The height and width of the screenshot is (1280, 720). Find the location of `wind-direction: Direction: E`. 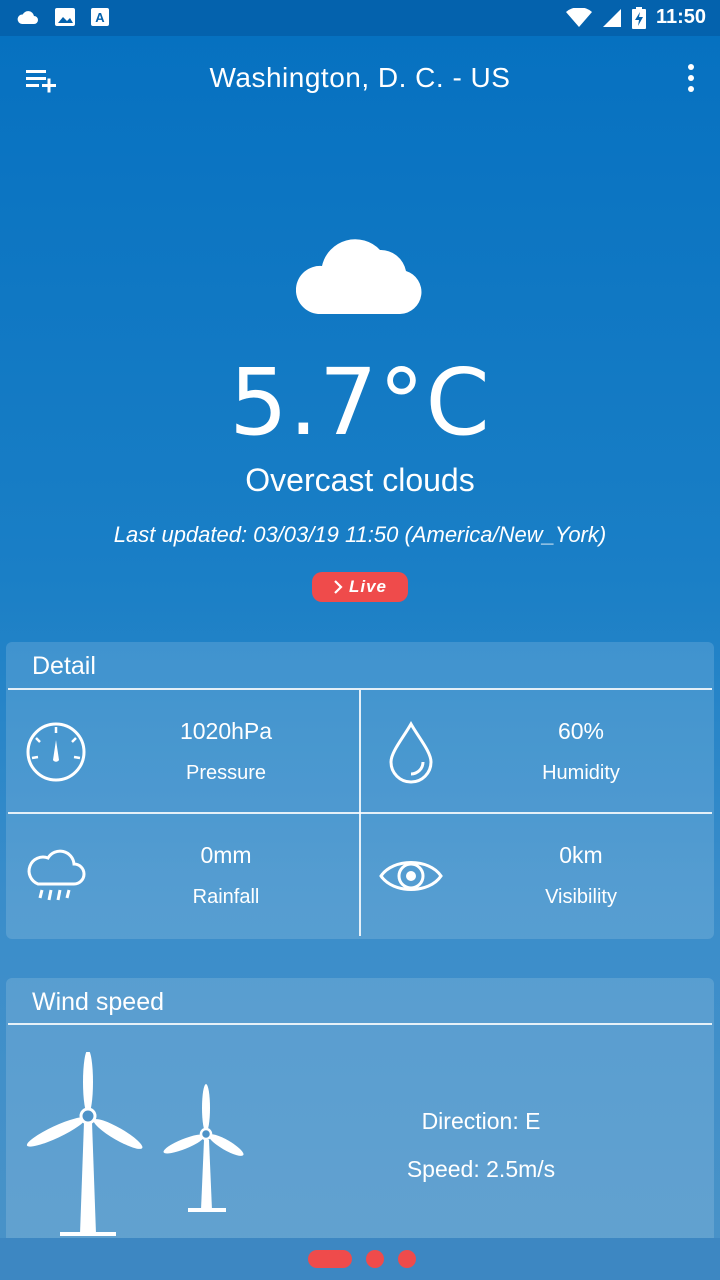

wind-direction: Direction: E is located at coordinates (481, 1121).